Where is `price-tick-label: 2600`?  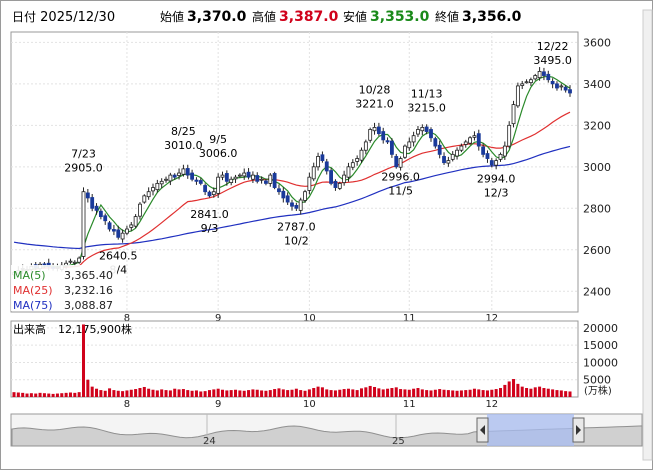 price-tick-label: 2600 is located at coordinates (597, 250).